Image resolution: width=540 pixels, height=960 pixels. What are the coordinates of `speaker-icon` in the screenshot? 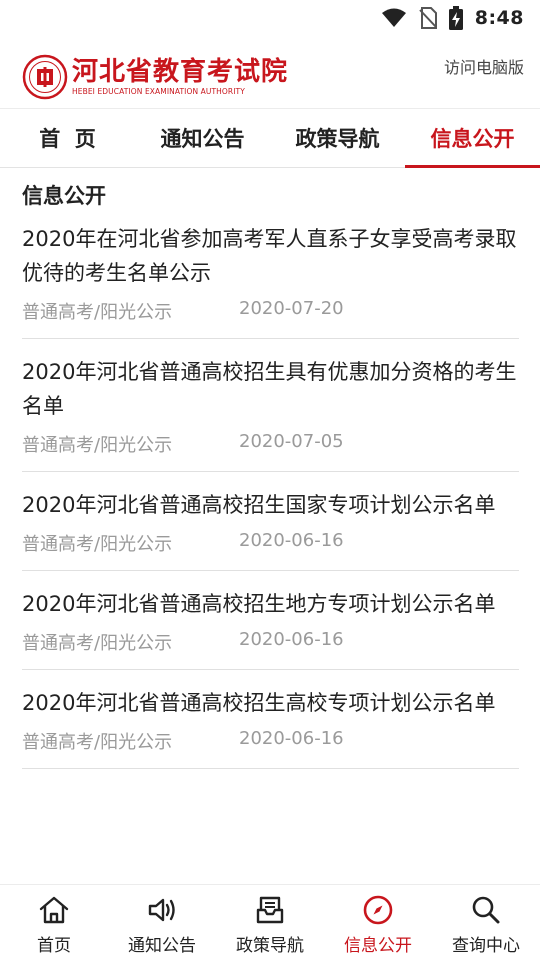 It's located at (161, 910).